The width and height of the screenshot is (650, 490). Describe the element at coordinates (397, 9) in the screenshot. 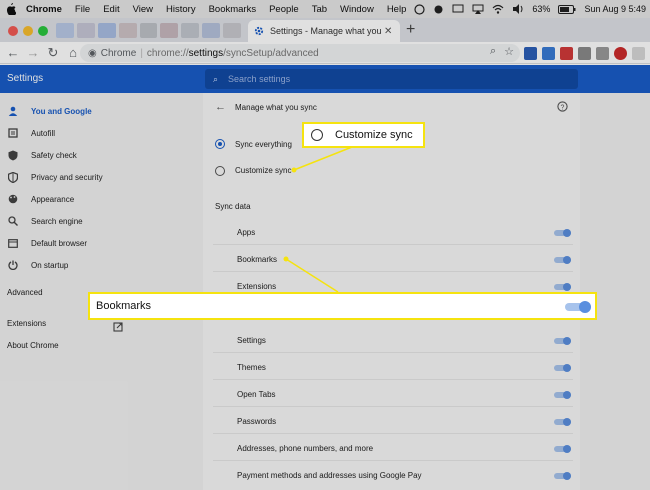

I see `menu-help: Help` at that location.